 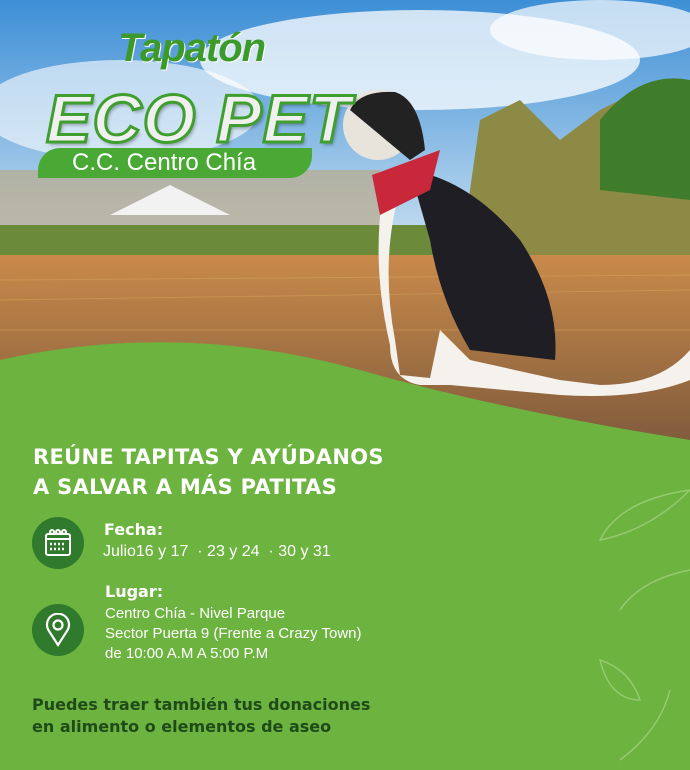 I want to click on calendar-icon, so click(x=58, y=543).